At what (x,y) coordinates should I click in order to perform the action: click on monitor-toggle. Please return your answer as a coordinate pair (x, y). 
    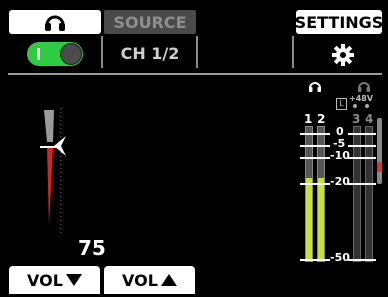
    Looking at the image, I should click on (55, 54).